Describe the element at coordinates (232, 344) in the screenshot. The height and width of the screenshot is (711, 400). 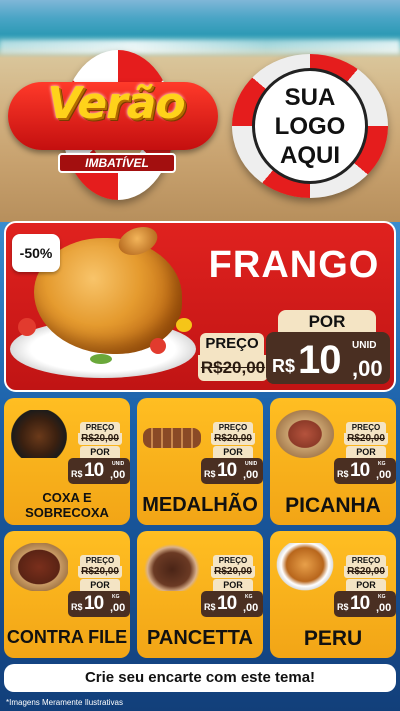
I see `preco-label: PREÇO` at that location.